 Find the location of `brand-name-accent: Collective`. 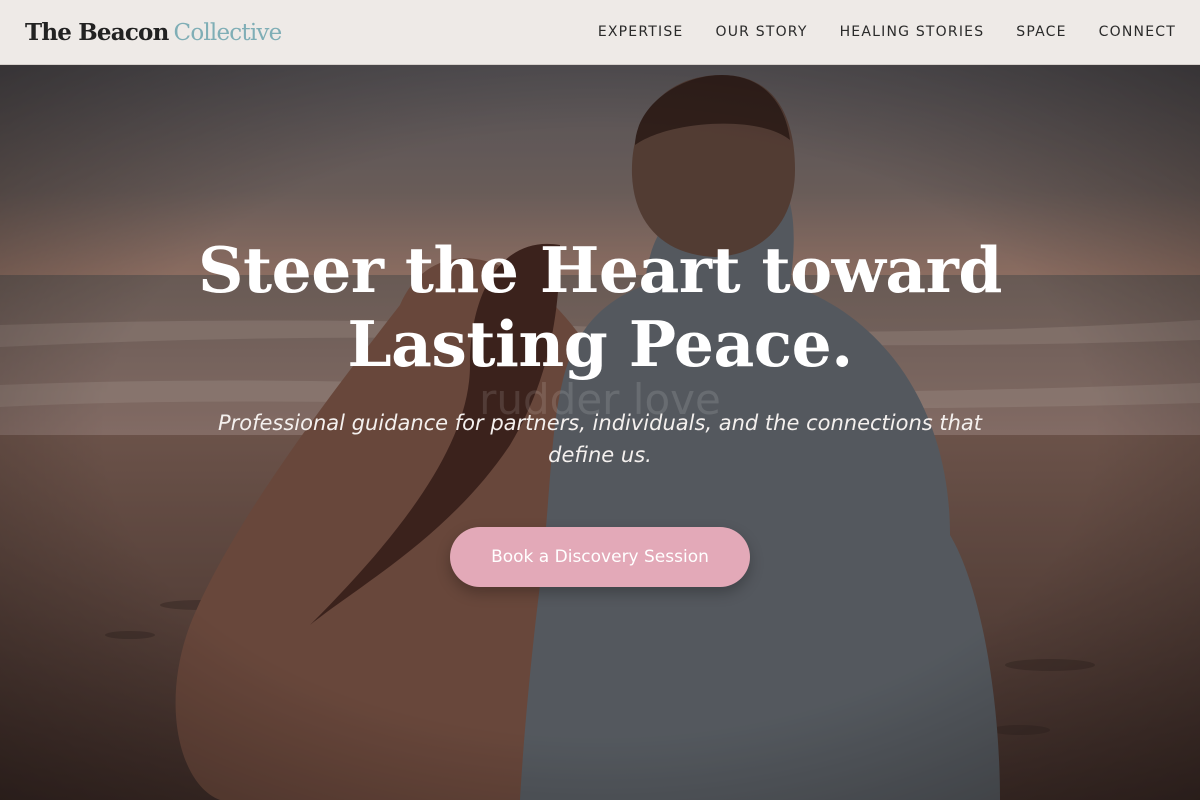

brand-name-accent: Collective is located at coordinates (228, 32).